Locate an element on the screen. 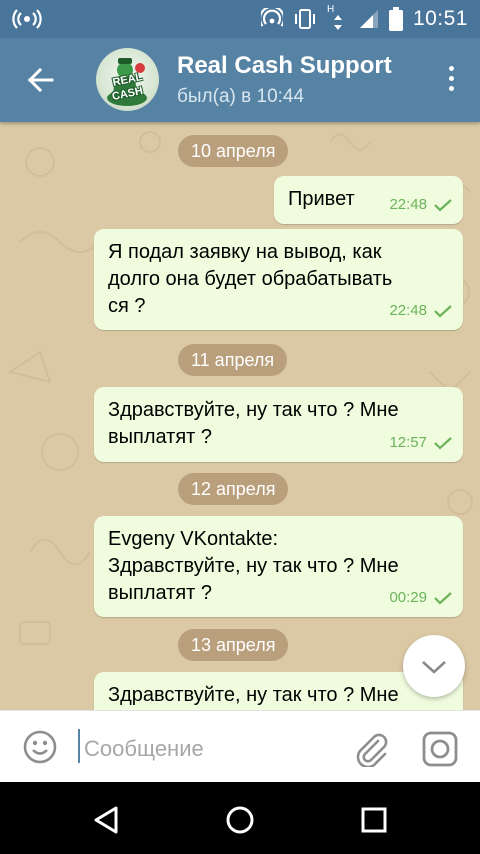  vibrate-icon is located at coordinates (304, 19).